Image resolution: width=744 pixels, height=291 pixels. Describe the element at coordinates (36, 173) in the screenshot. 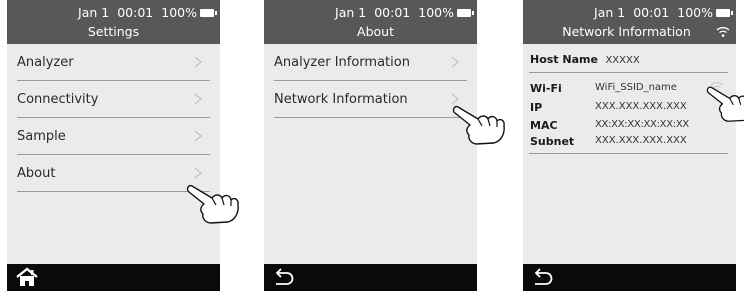

I see `menu-item-label: About` at that location.